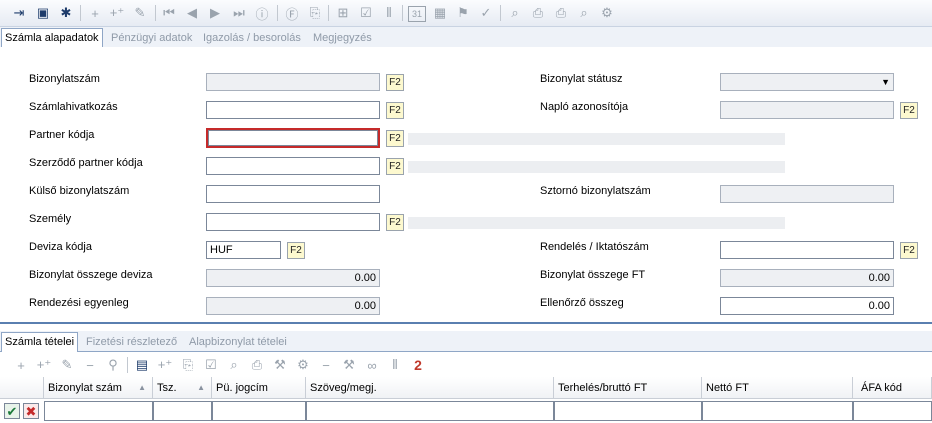 The height and width of the screenshot is (423, 932). I want to click on tab-szamla-tetelei: Számla tételei, so click(40, 342).